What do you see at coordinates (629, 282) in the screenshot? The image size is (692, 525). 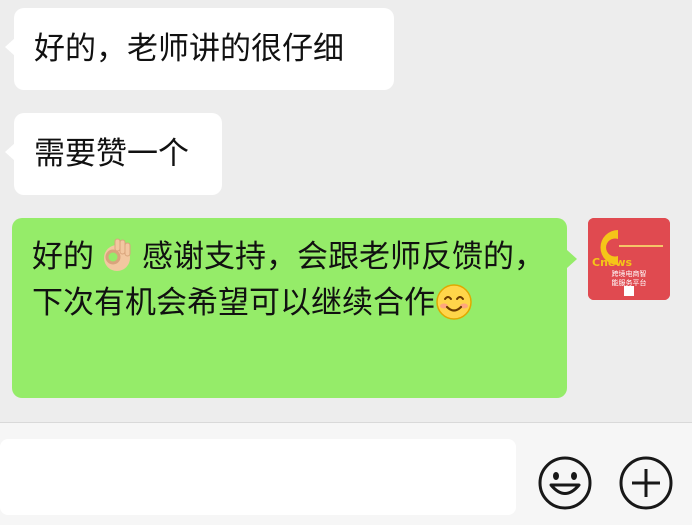 I see `avatar-caption: 能服务平台` at bounding box center [629, 282].